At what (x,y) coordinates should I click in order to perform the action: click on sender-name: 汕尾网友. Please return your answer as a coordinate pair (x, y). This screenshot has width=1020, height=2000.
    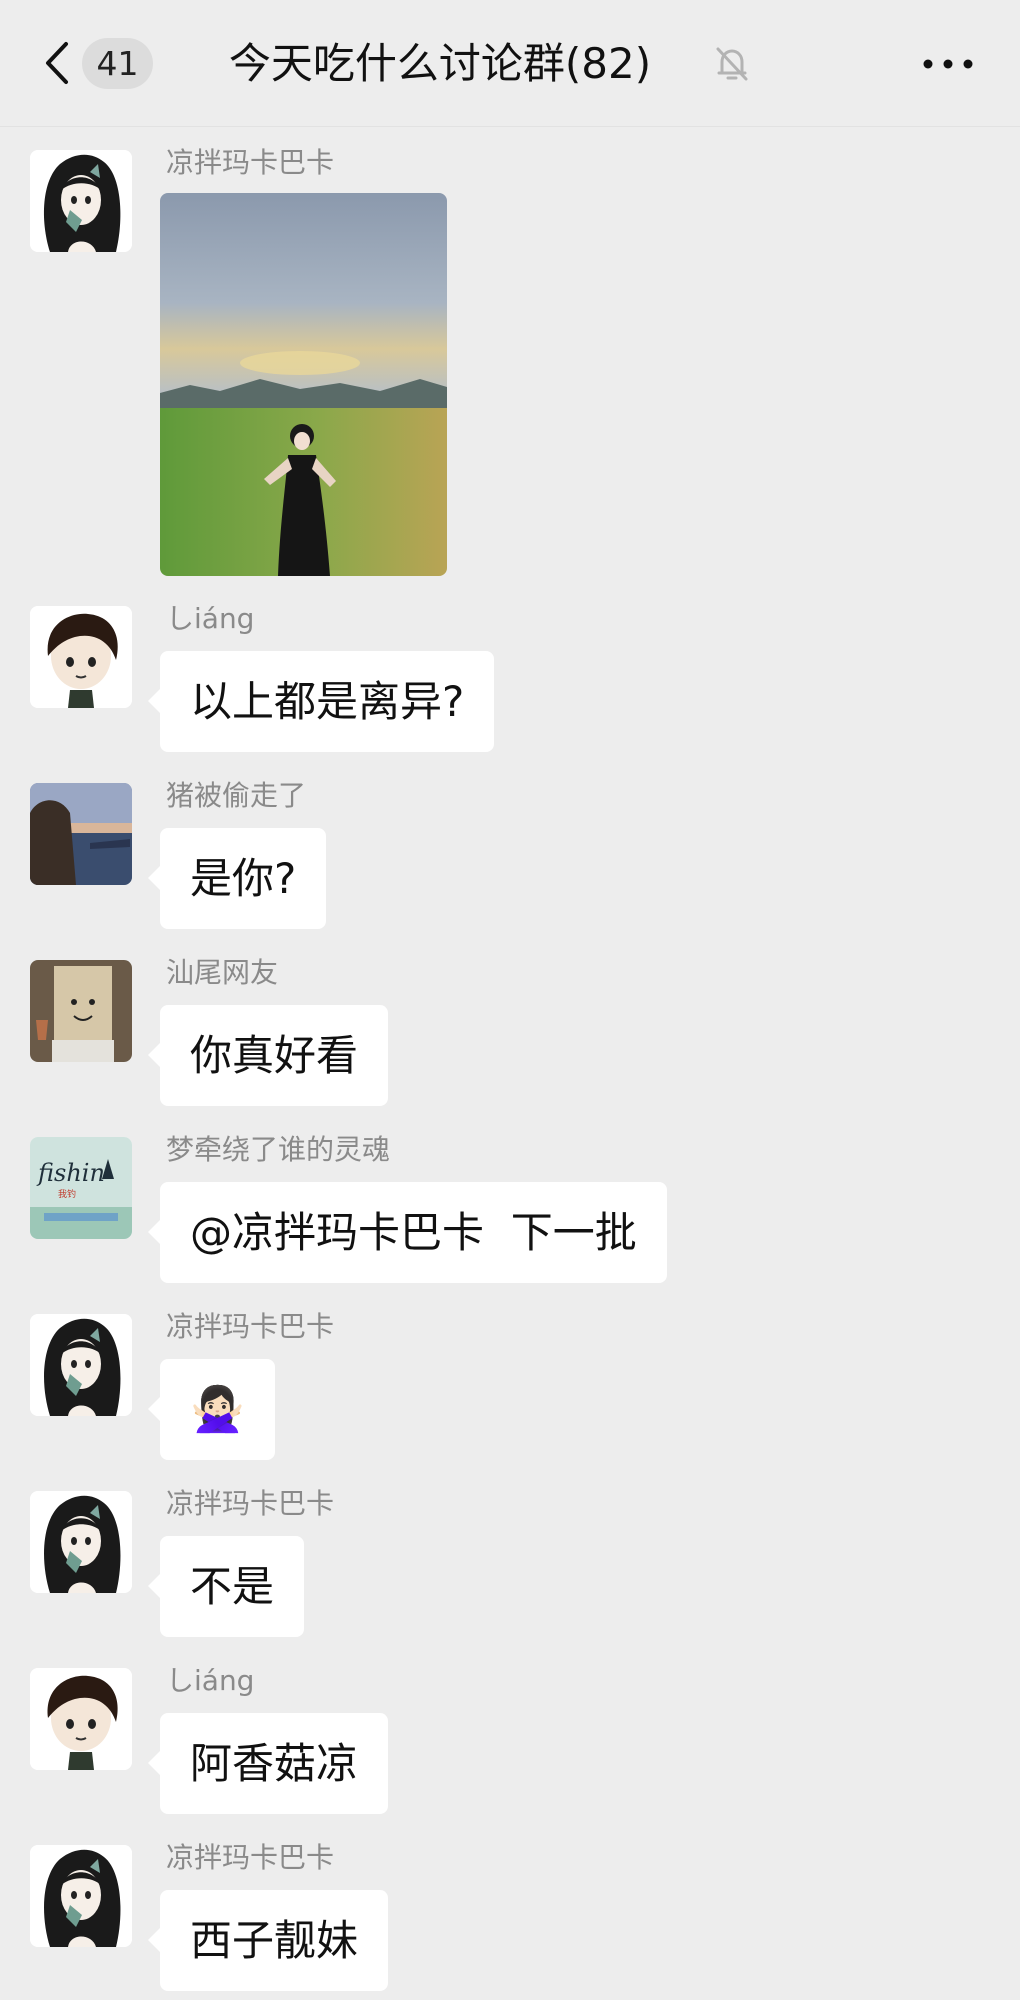
    Looking at the image, I should click on (222, 972).